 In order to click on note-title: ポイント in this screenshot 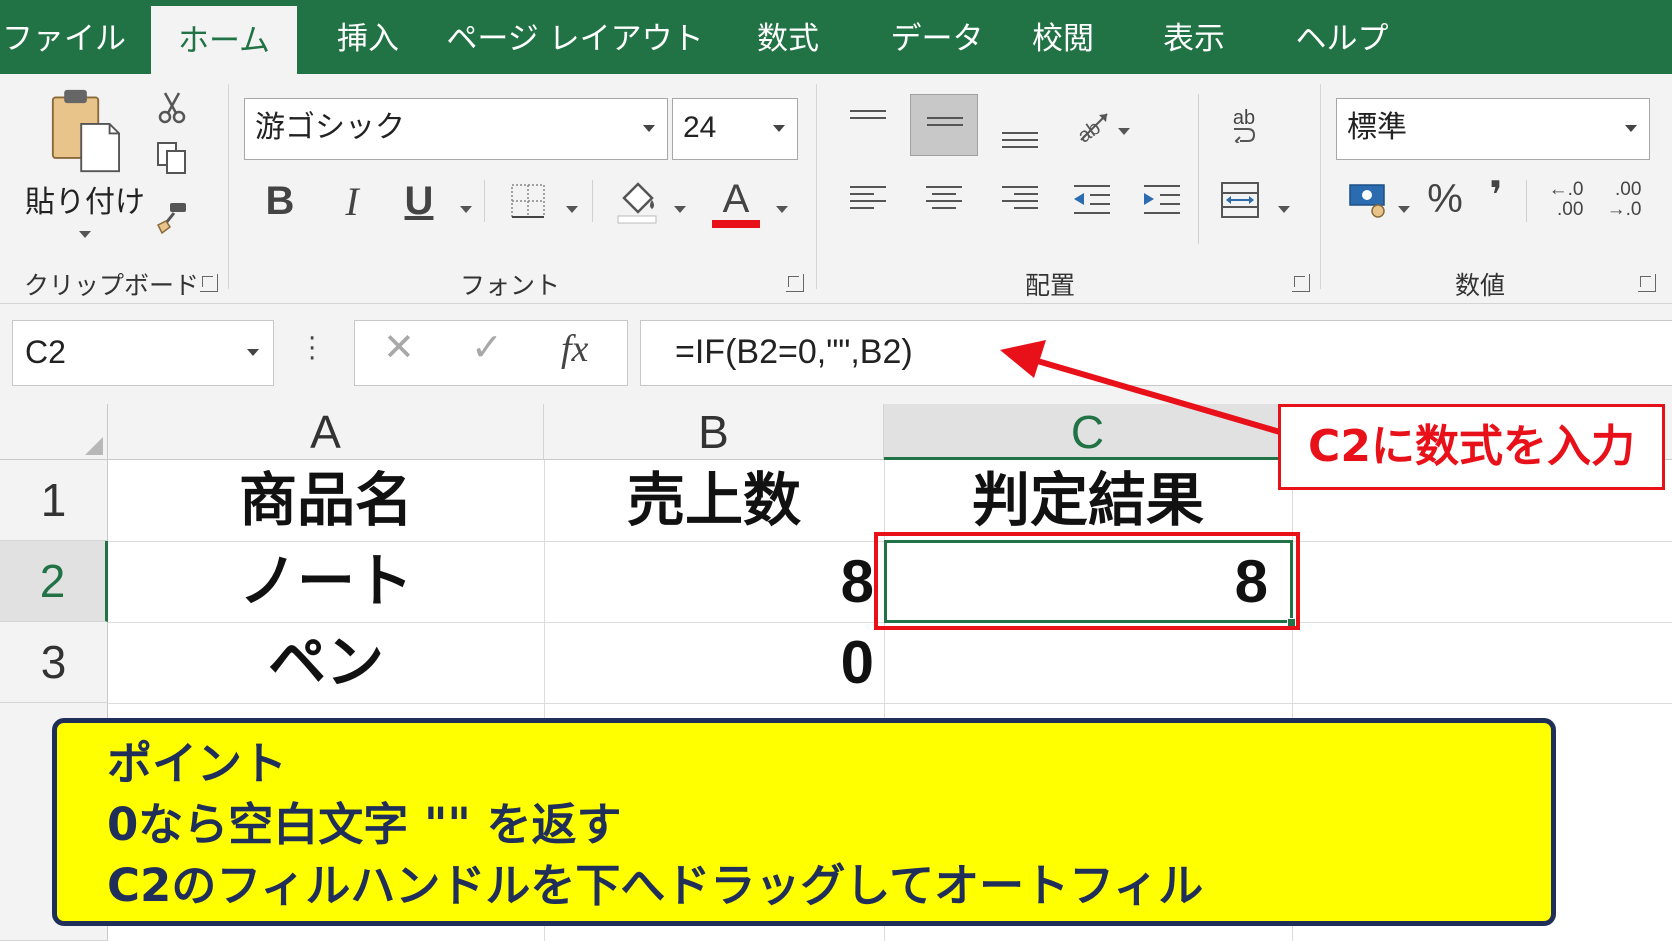, I will do `click(197, 763)`.